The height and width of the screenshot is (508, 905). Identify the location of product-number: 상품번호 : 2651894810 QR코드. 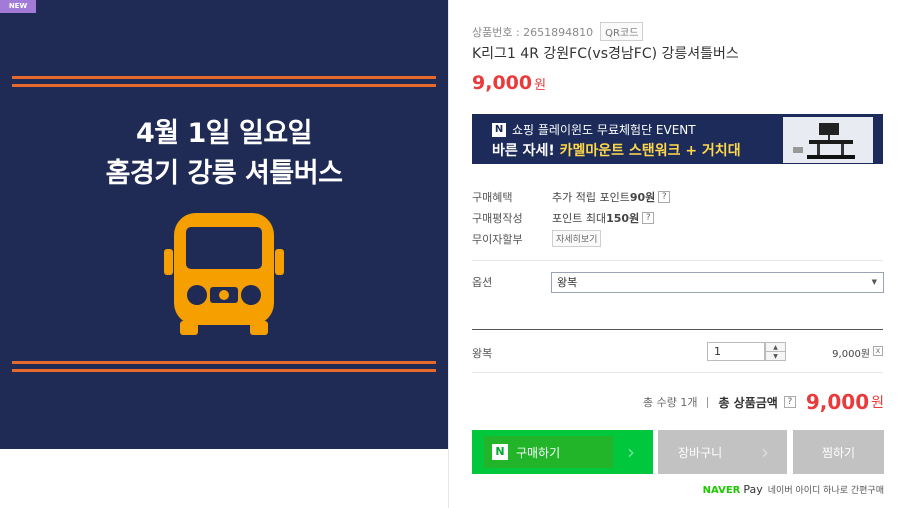
(558, 31).